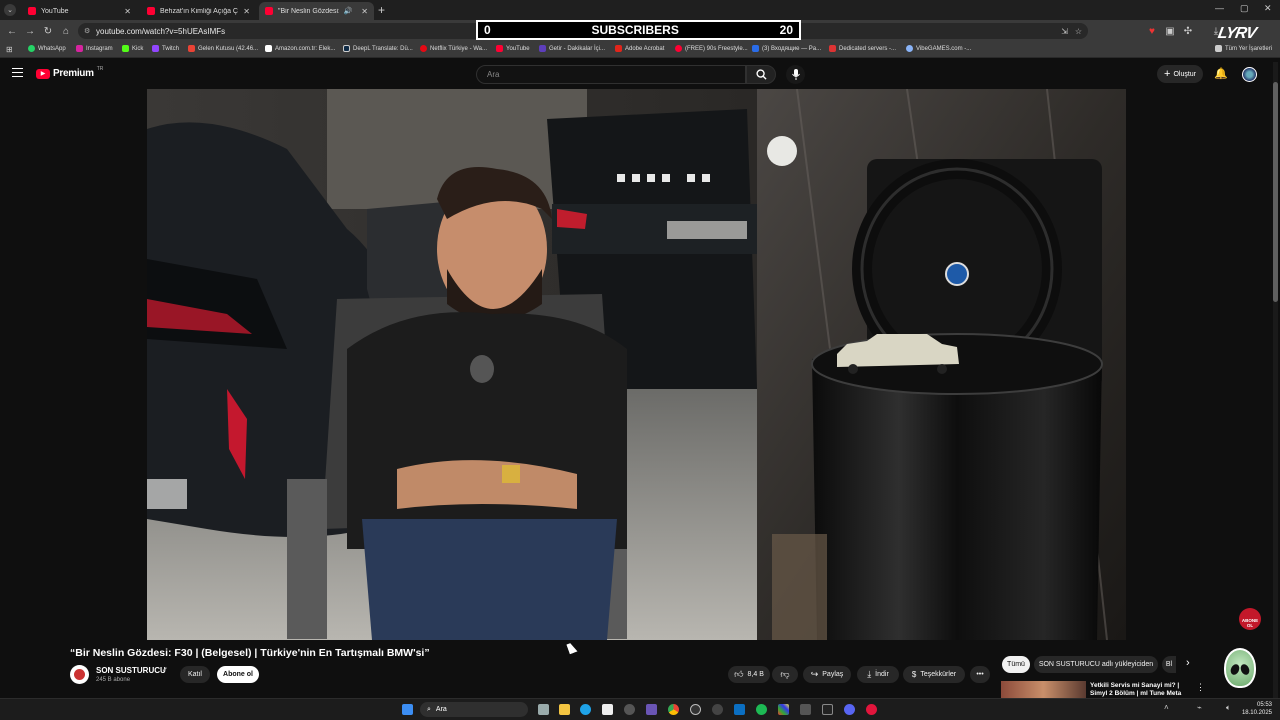 This screenshot has width=1280, height=720. What do you see at coordinates (1064, 31) in the screenshot?
I see `install-icon: ⇲` at bounding box center [1064, 31].